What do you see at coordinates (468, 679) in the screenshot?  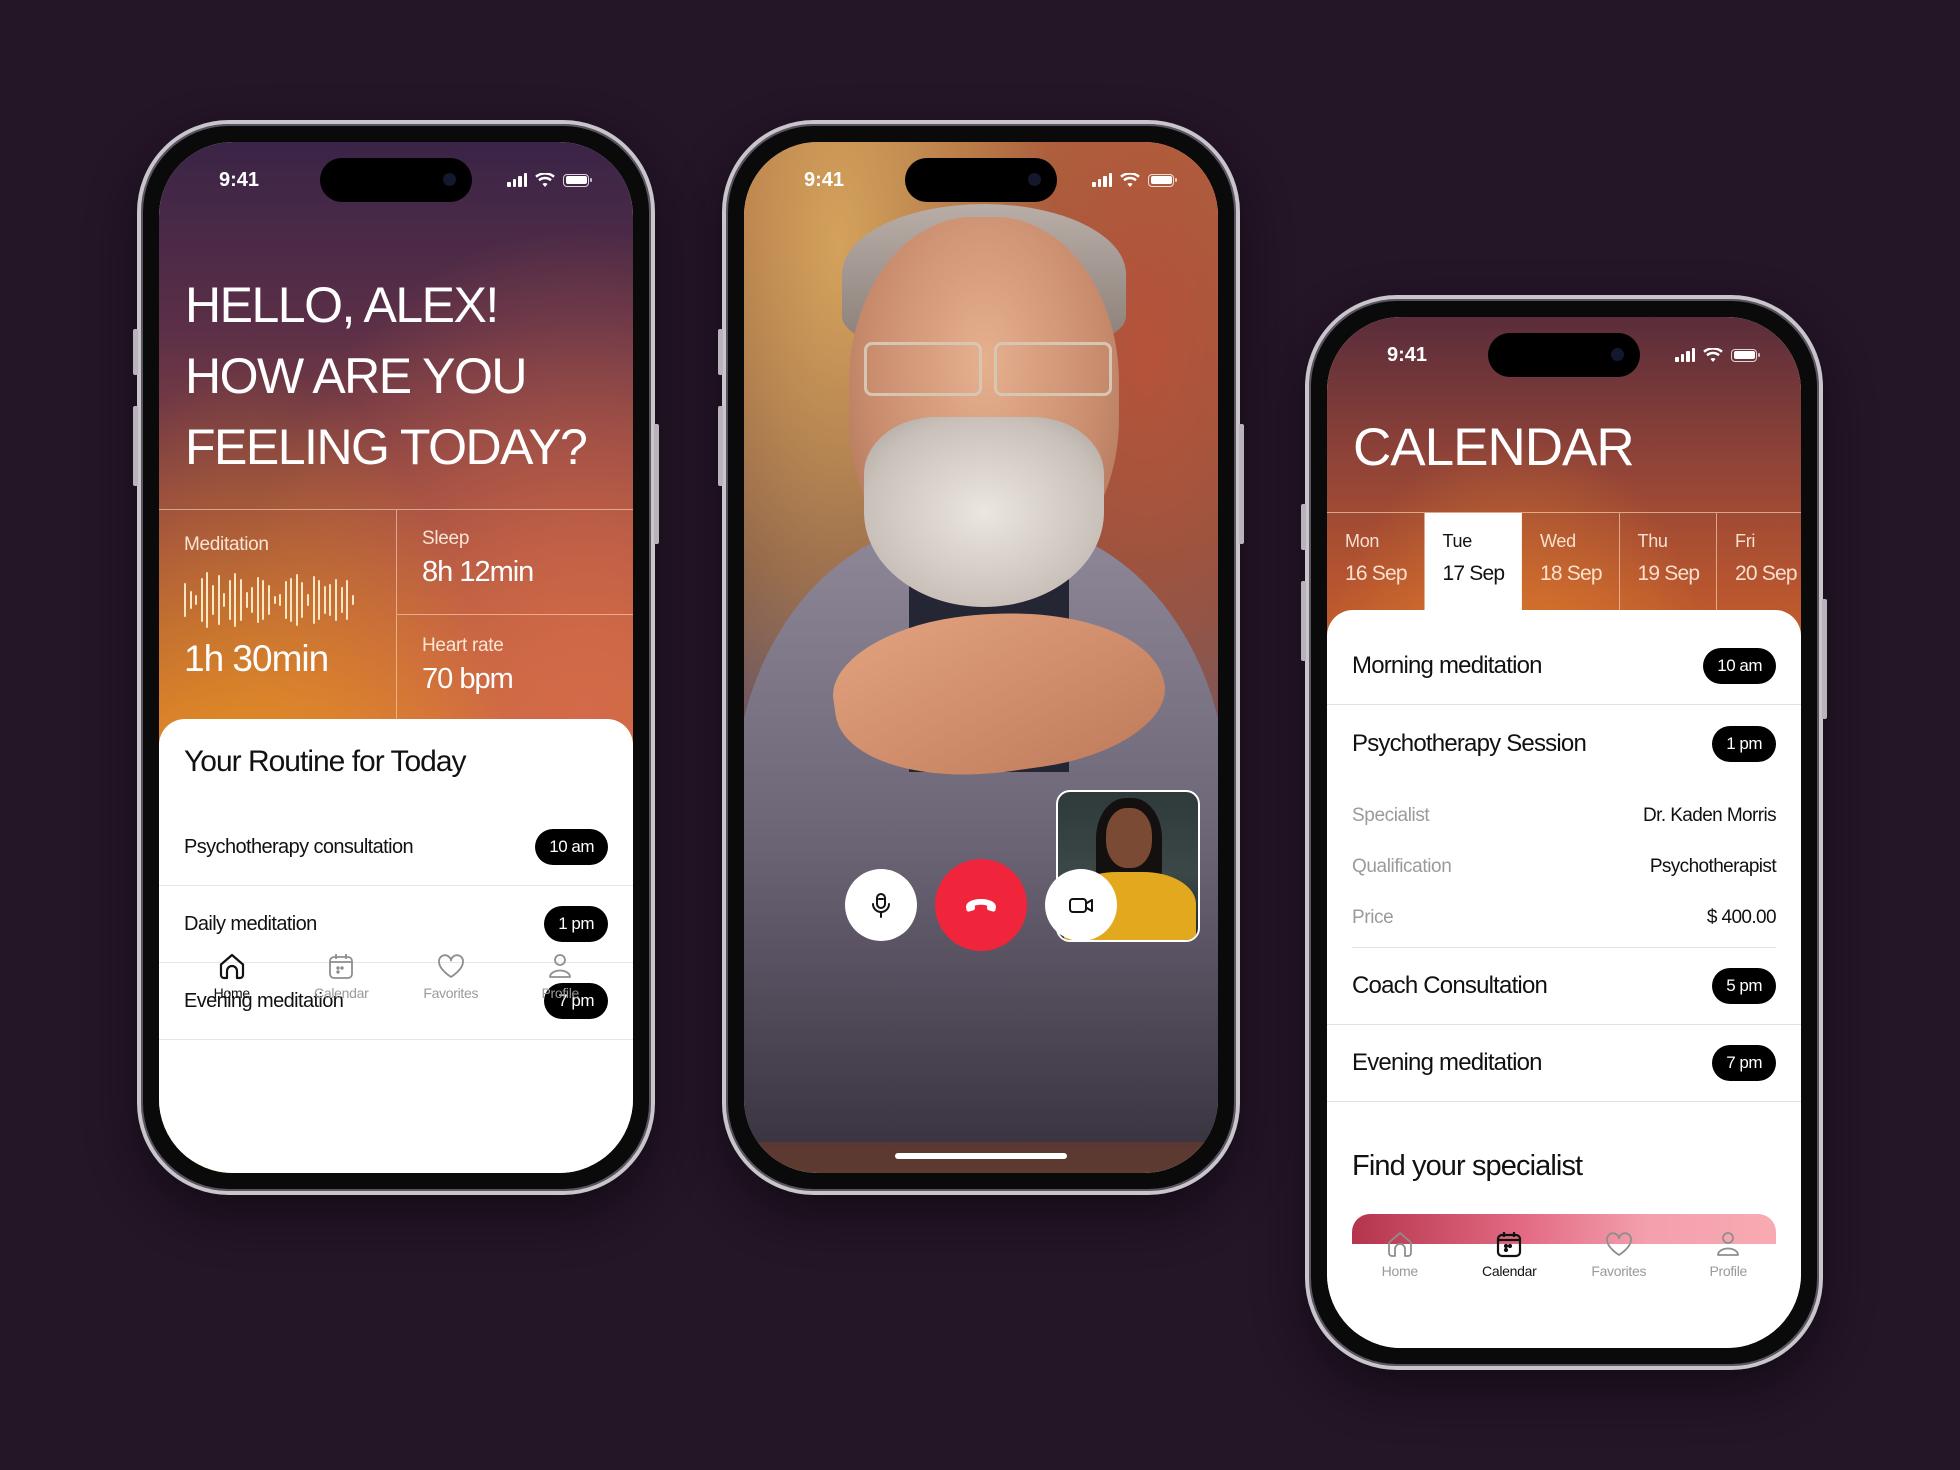 I see `heart-rate-value: 70 bpm` at bounding box center [468, 679].